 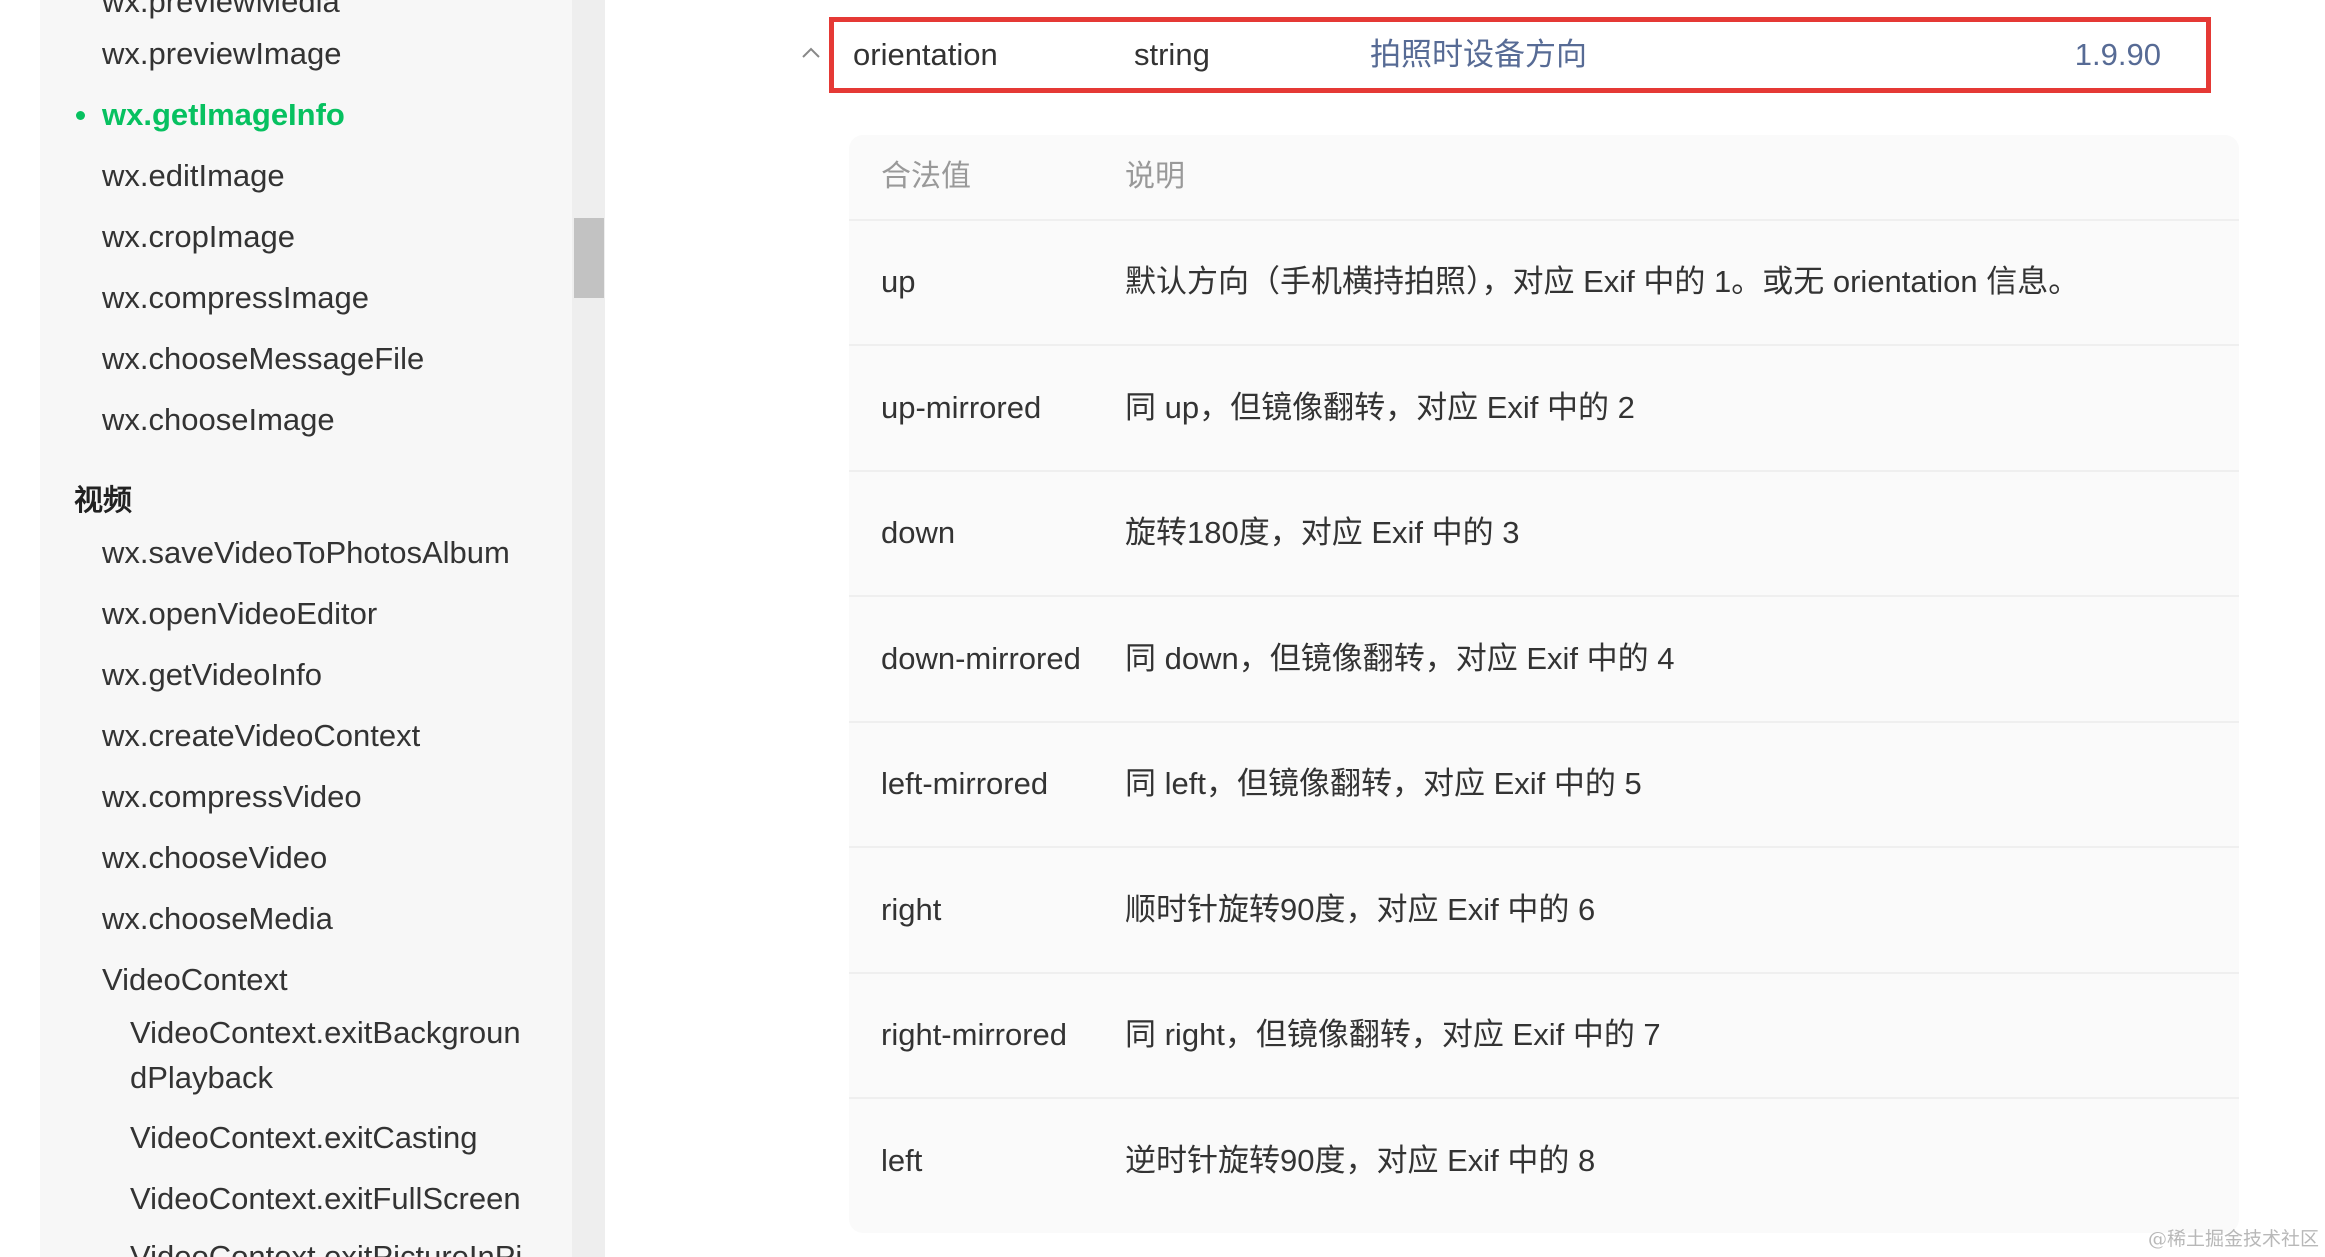 I want to click on orientation-value: down, so click(x=918, y=532).